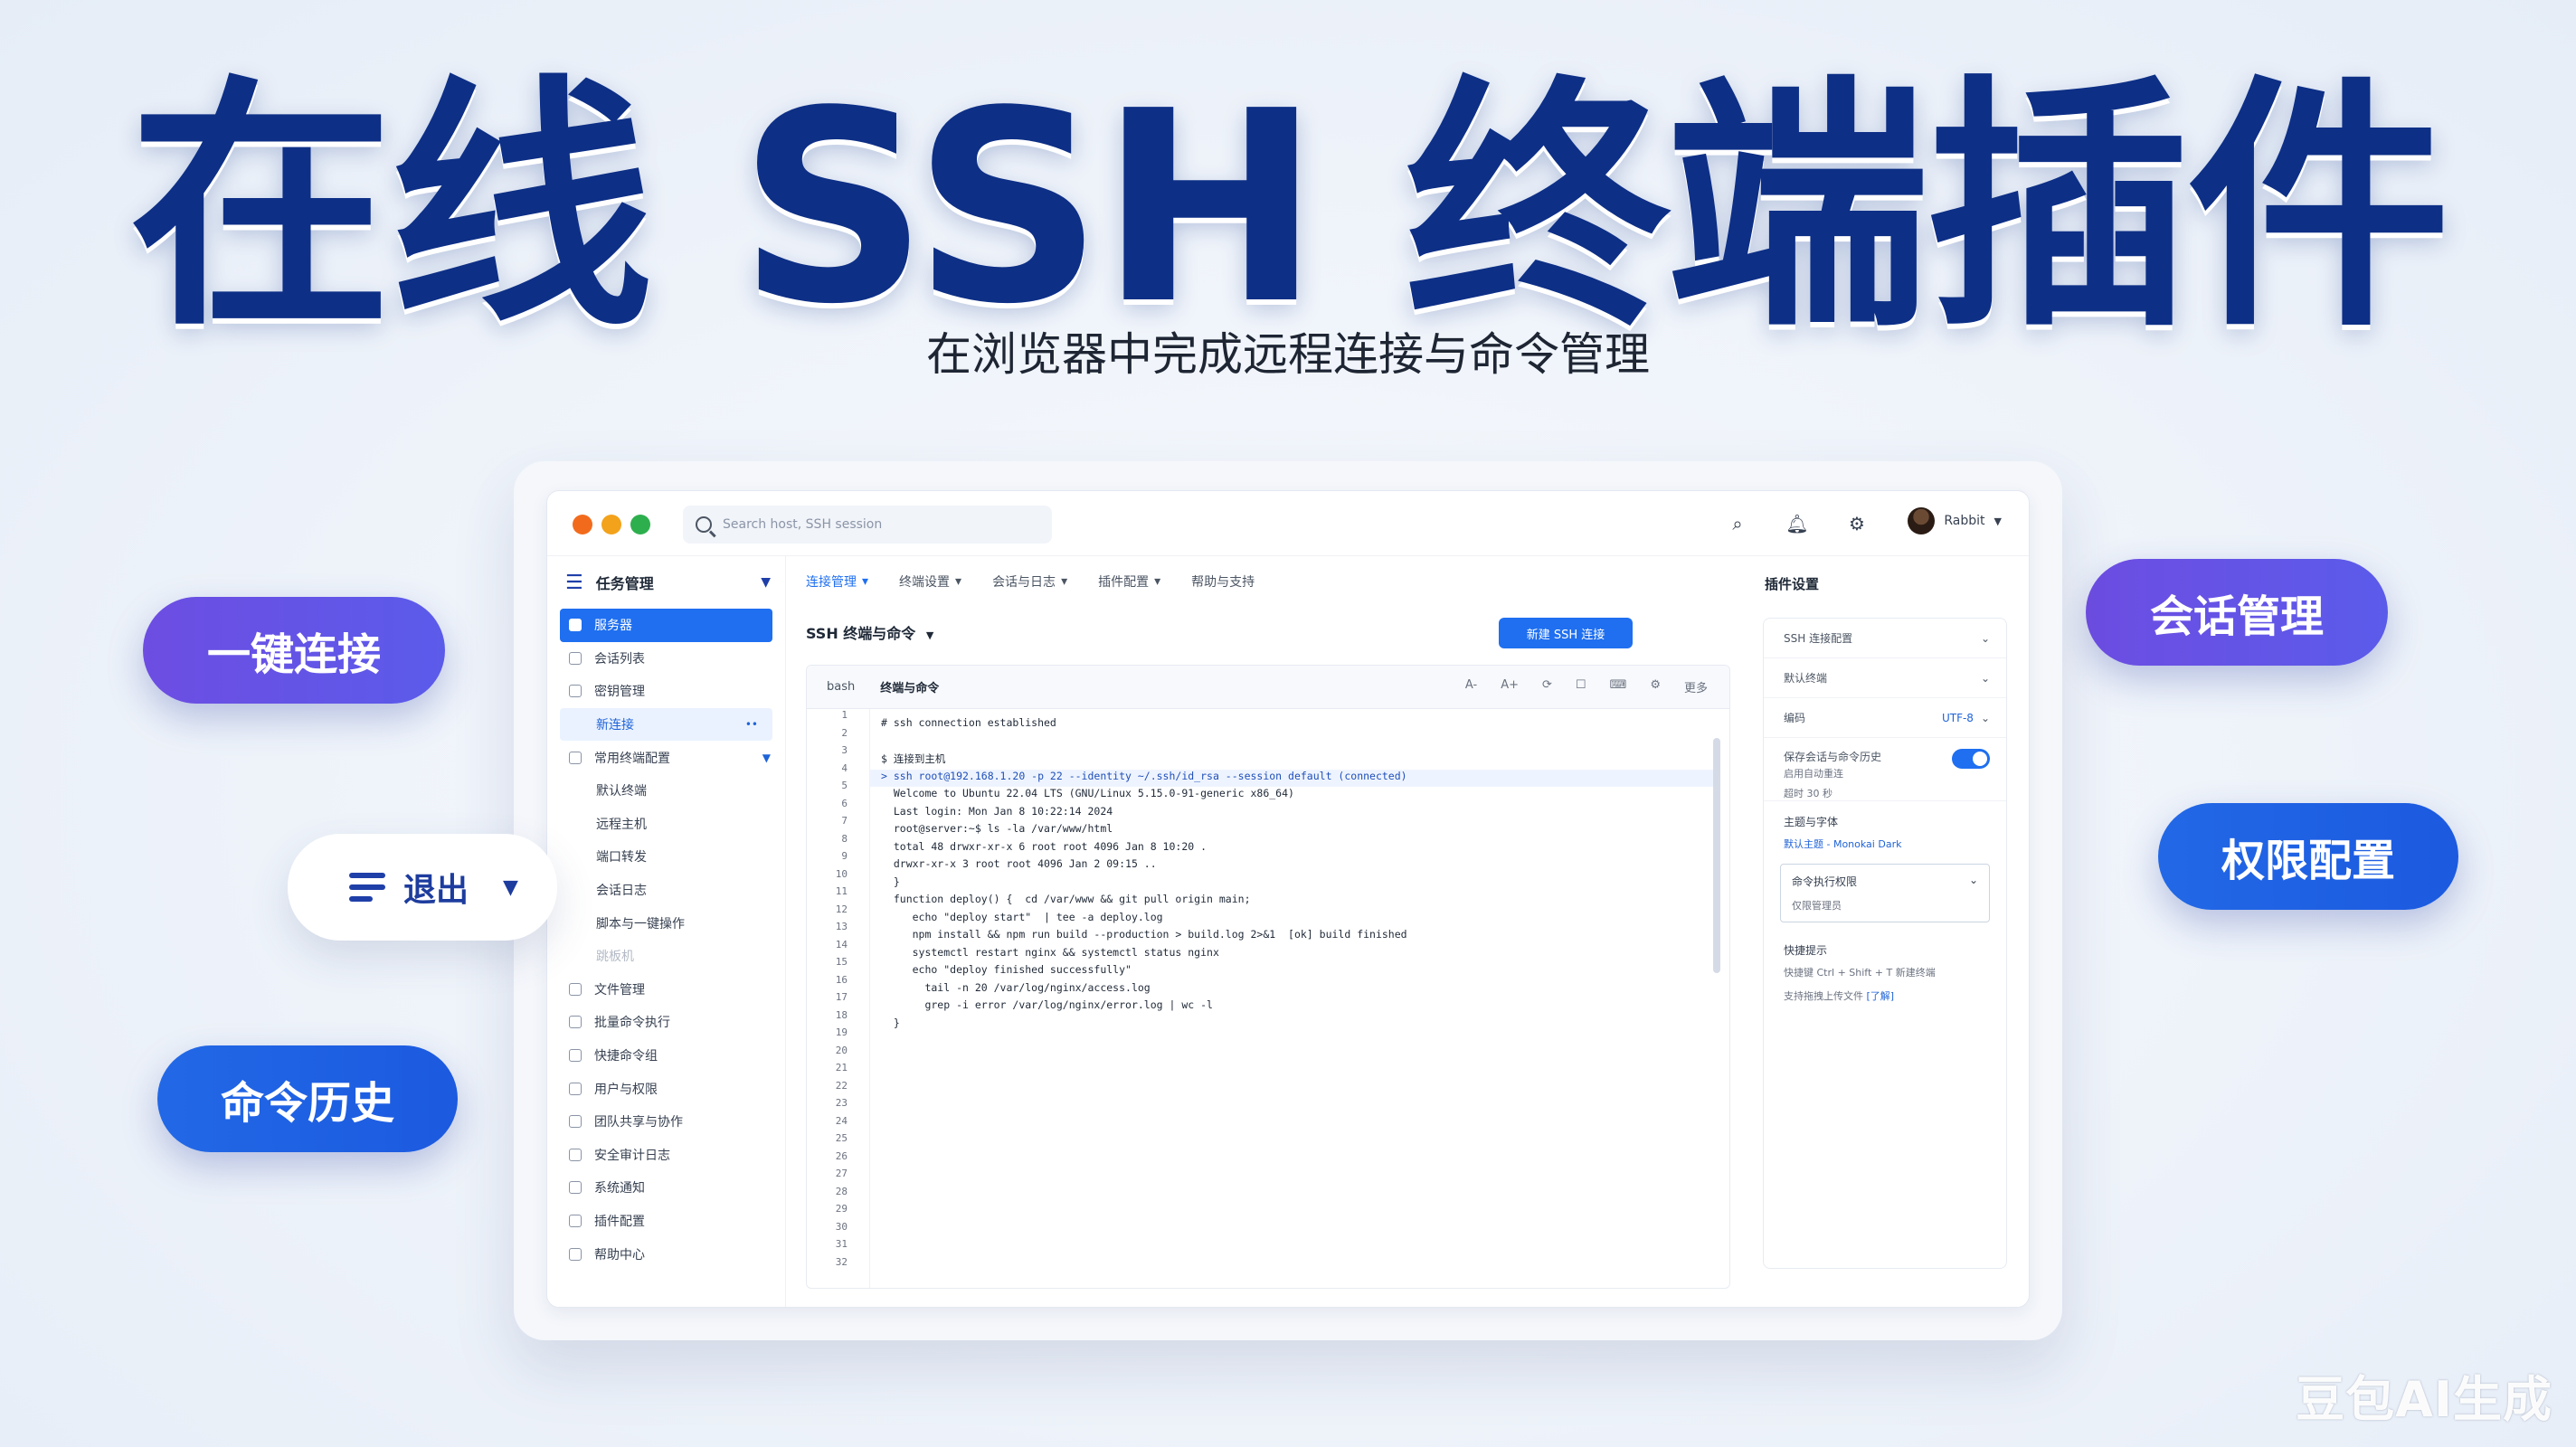 The width and height of the screenshot is (2576, 1447). What do you see at coordinates (969, 722) in the screenshot?
I see `terminal-line: # ssh connection established` at bounding box center [969, 722].